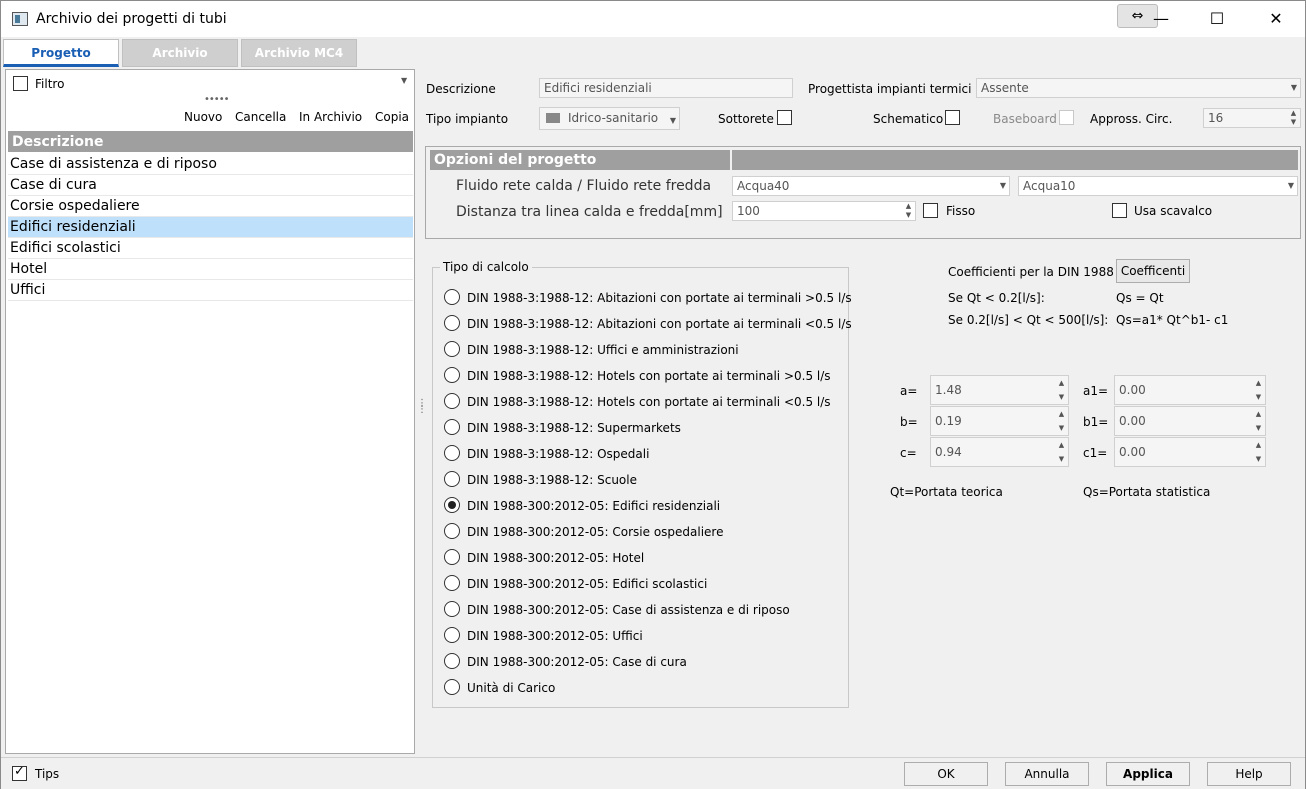 The width and height of the screenshot is (1306, 789). What do you see at coordinates (1132, 421) in the screenshot?
I see `b1-value: 0.00` at bounding box center [1132, 421].